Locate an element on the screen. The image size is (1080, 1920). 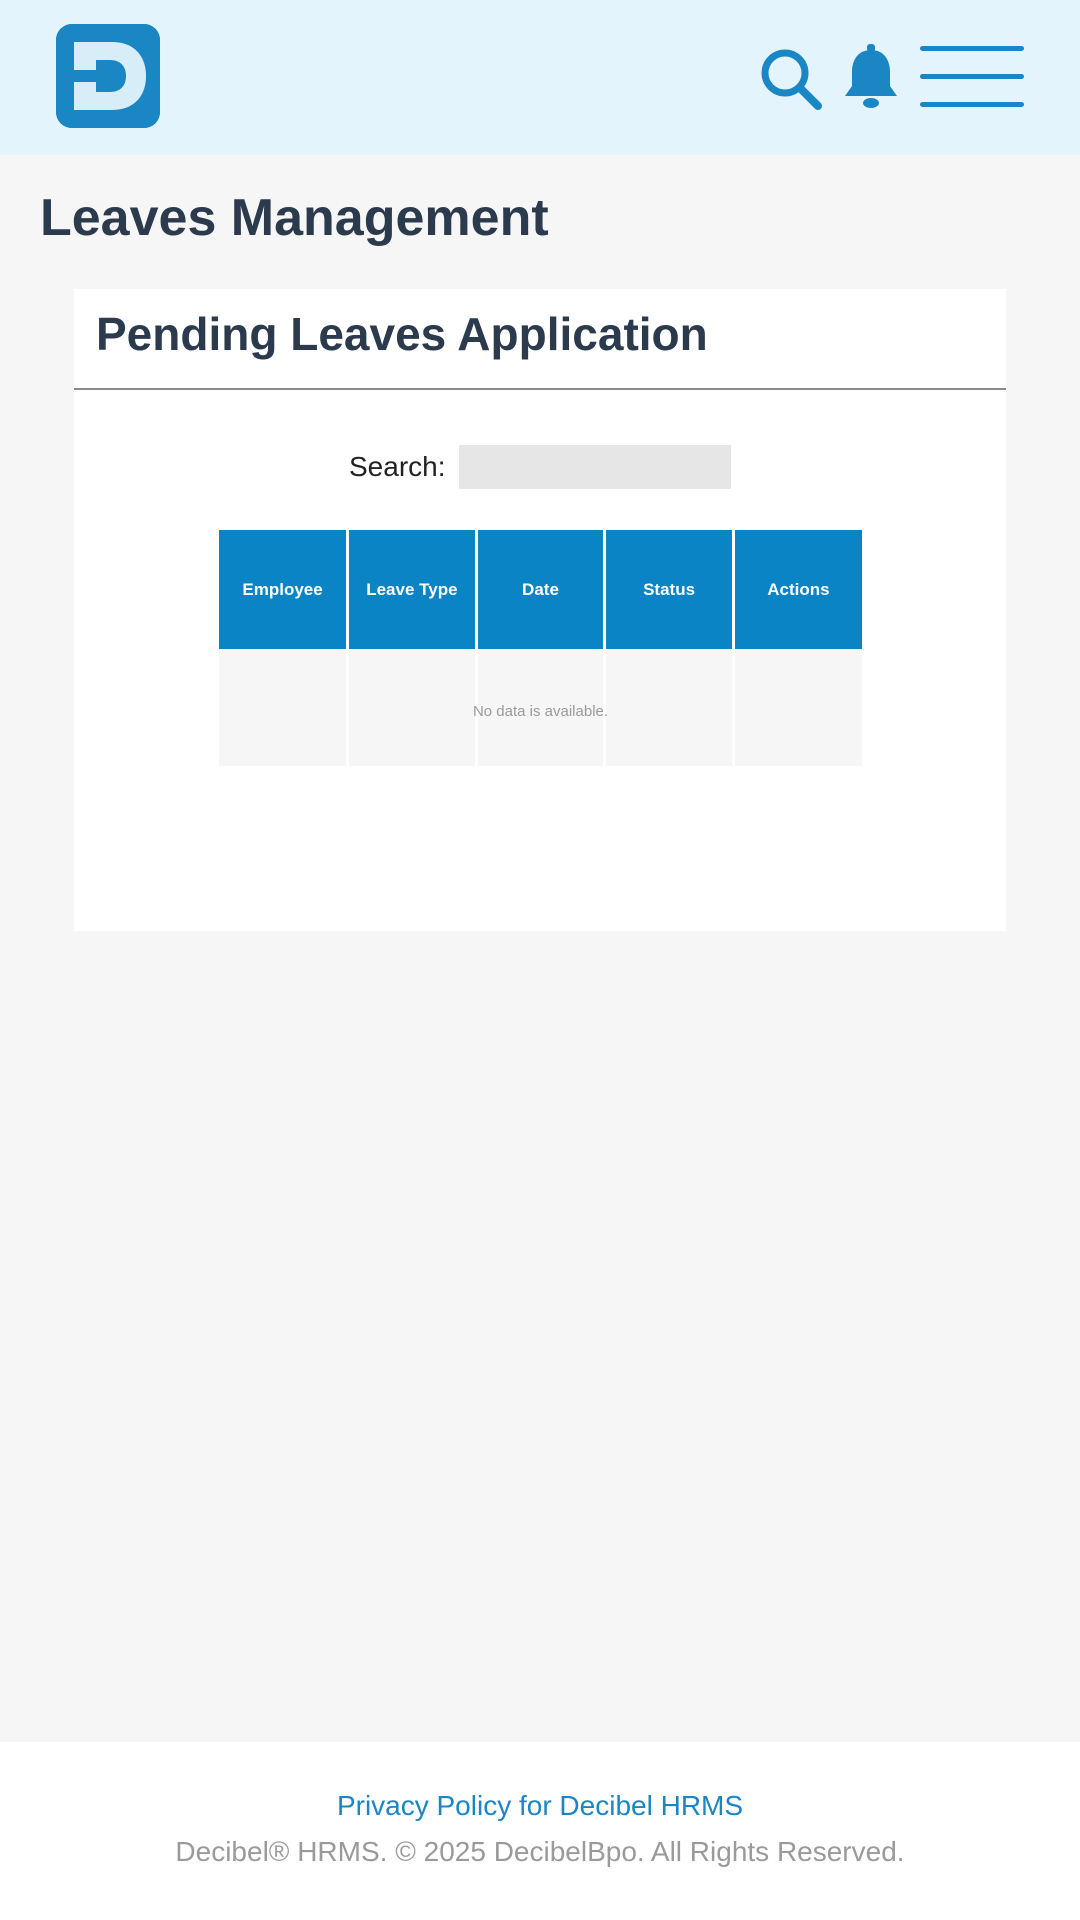
search-input is located at coordinates (595, 467).